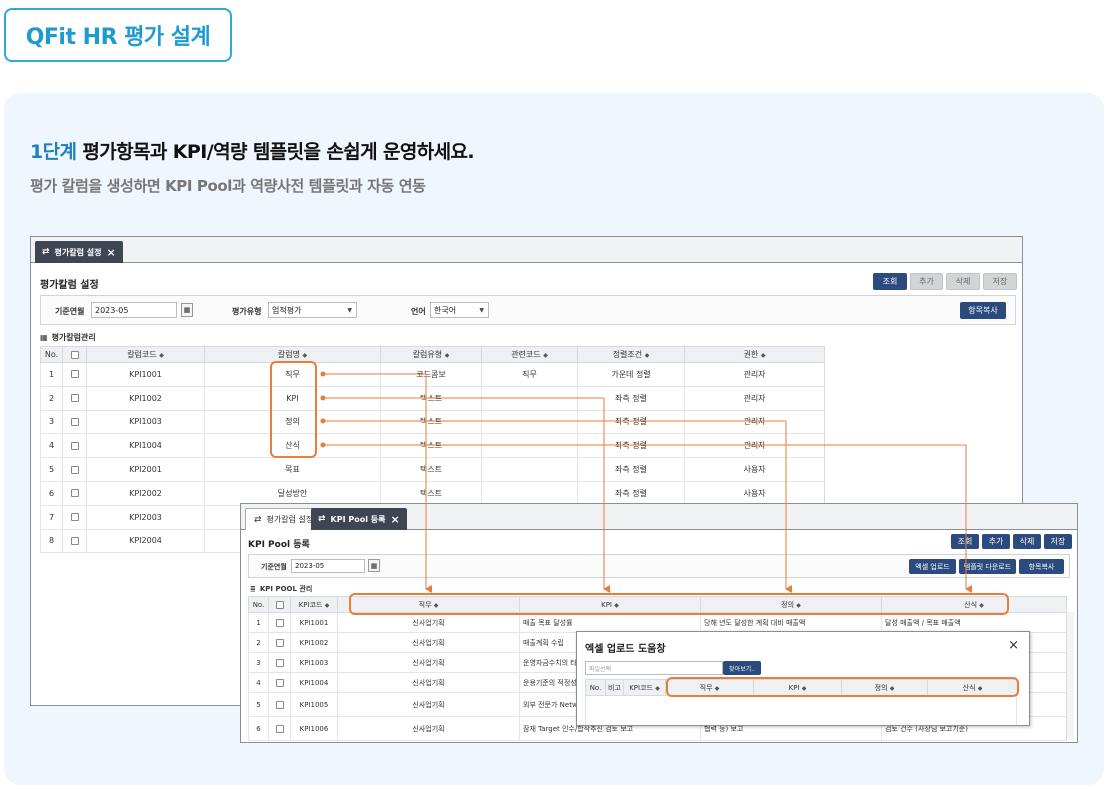  What do you see at coordinates (145, 354) in the screenshot?
I see `col-code: 칼럼코드 ◆` at bounding box center [145, 354].